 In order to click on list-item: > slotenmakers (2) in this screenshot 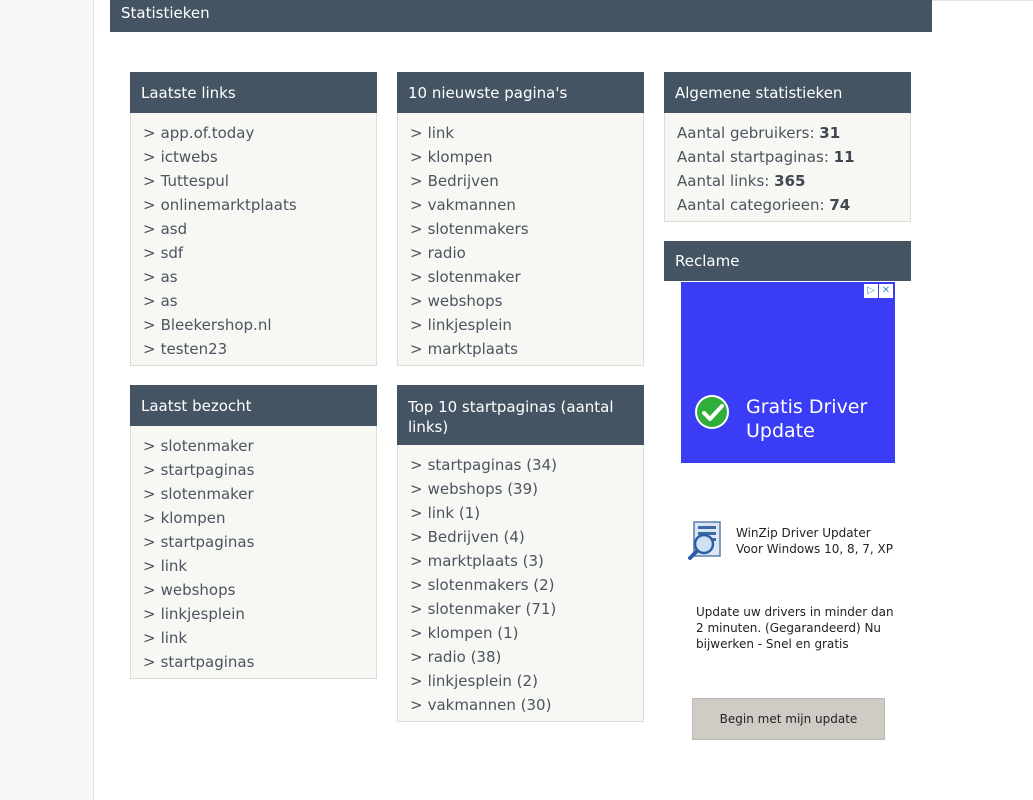, I will do `click(520, 585)`.